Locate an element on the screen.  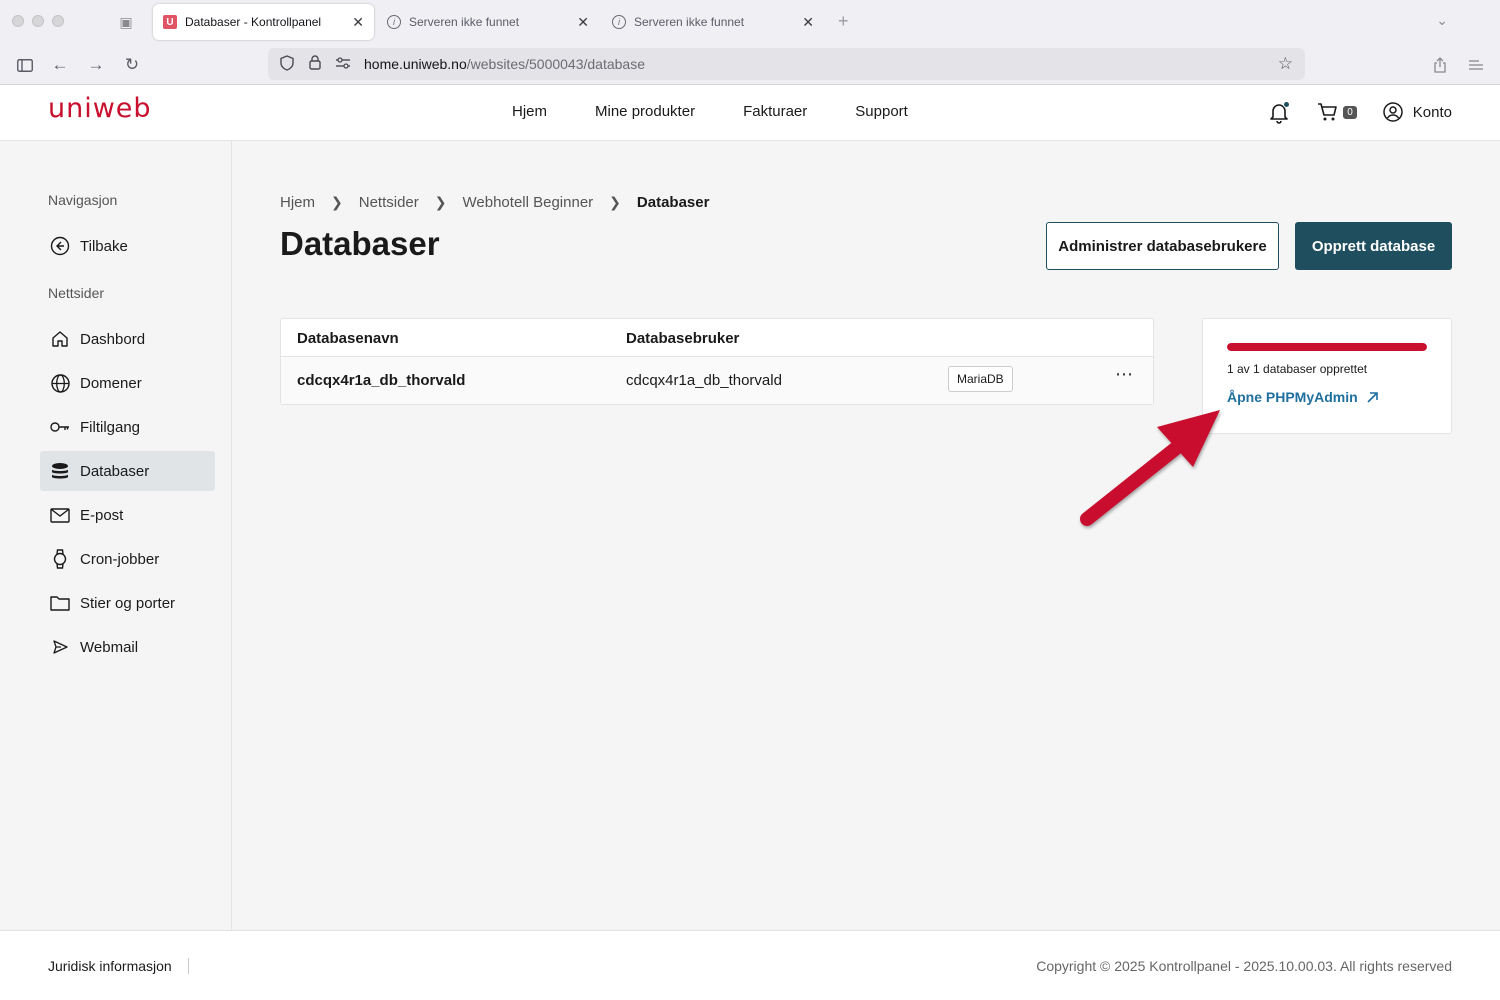
sidebar-item-label: Stier og porter is located at coordinates (128, 603).